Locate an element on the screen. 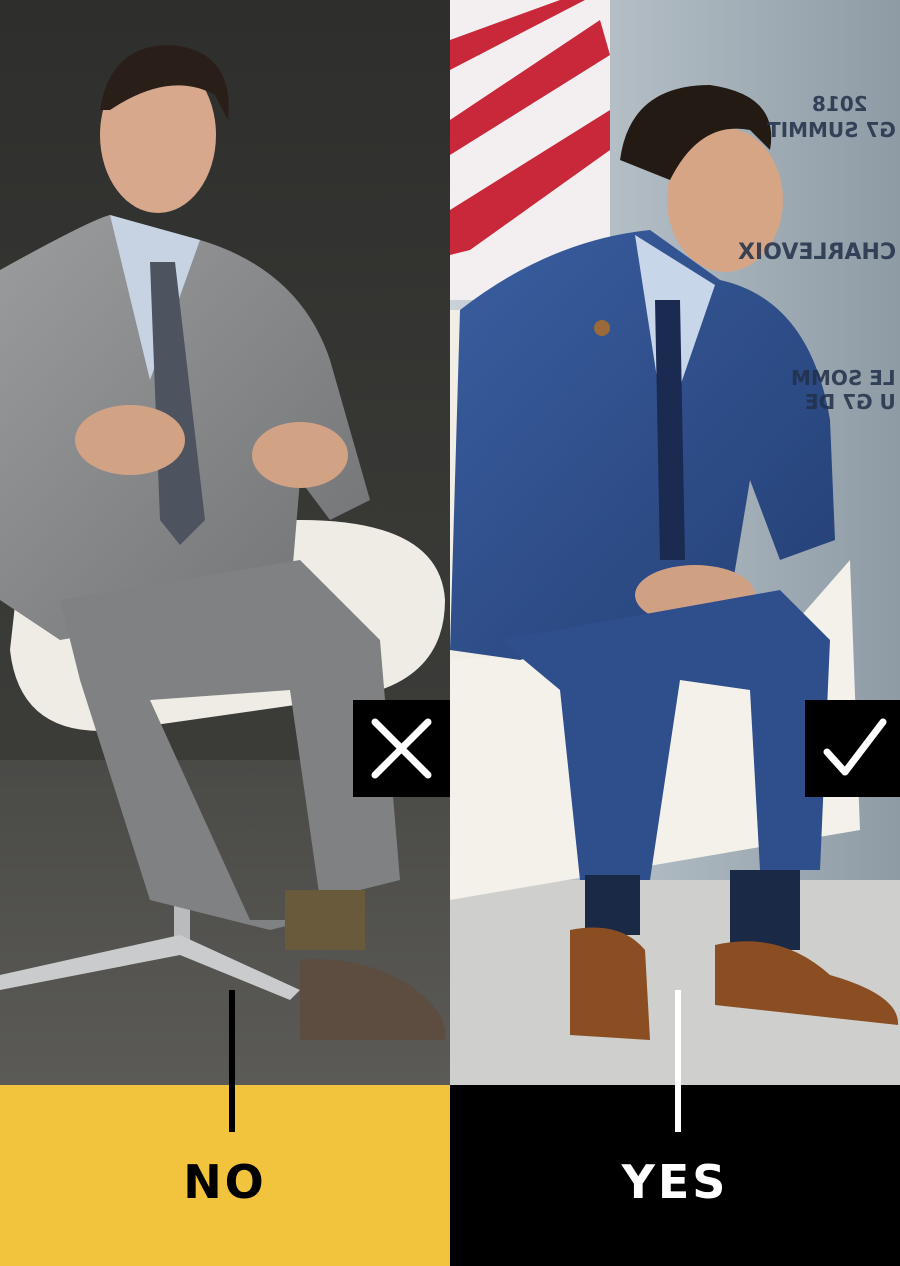  backdrop-year: 2018 is located at coordinates (840, 104).